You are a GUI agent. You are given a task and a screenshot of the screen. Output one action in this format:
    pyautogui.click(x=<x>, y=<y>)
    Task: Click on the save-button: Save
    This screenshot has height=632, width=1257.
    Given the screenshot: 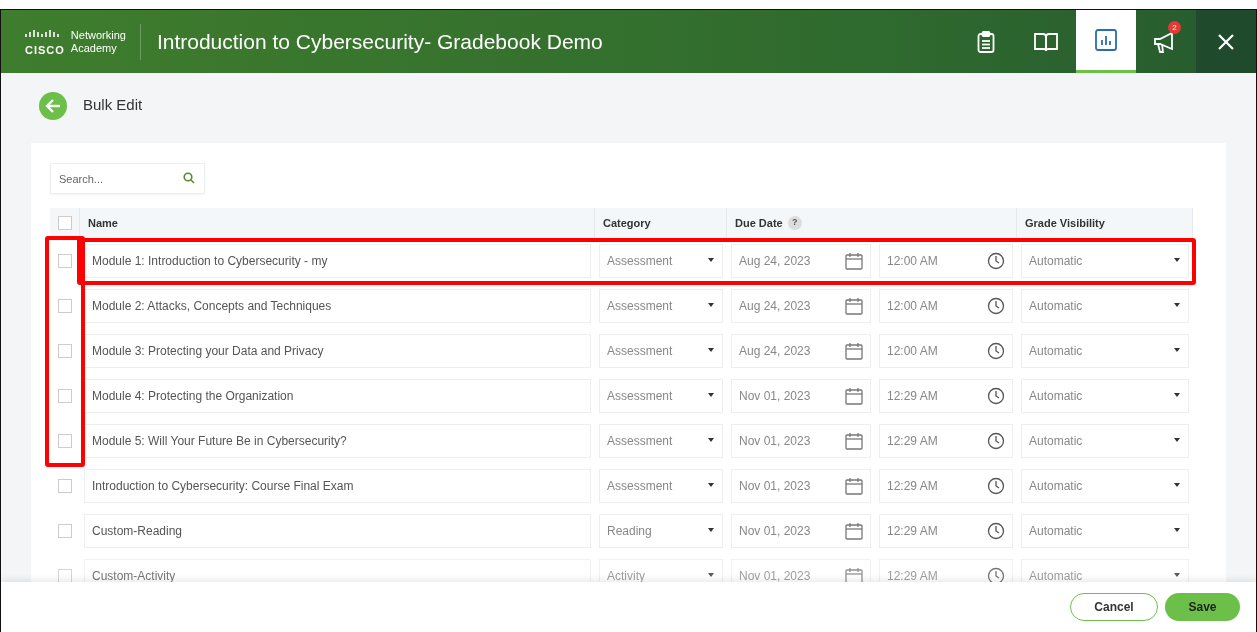 What is the action you would take?
    pyautogui.click(x=1202, y=607)
    